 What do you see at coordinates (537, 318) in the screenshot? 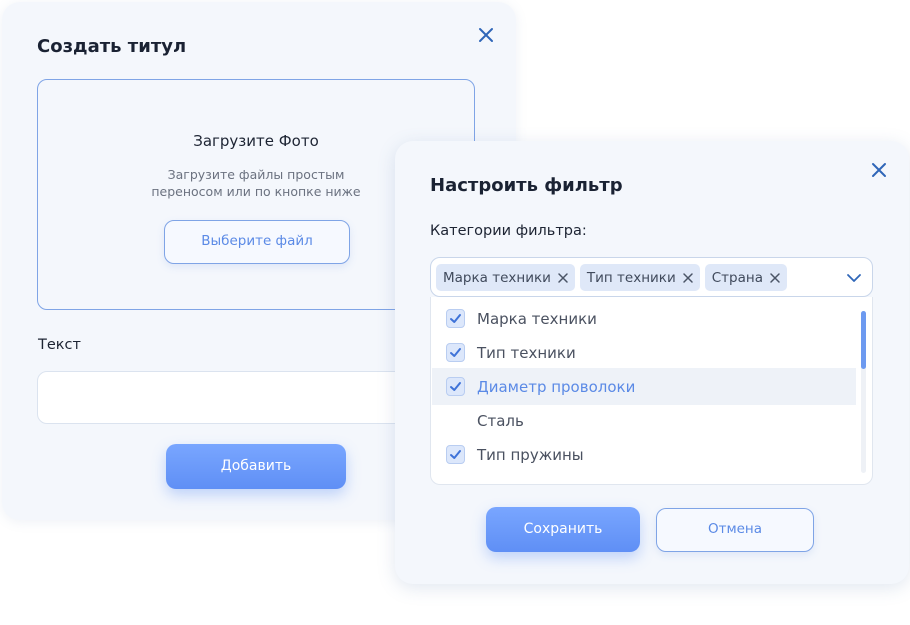
I see `option-label: Марка техники` at bounding box center [537, 318].